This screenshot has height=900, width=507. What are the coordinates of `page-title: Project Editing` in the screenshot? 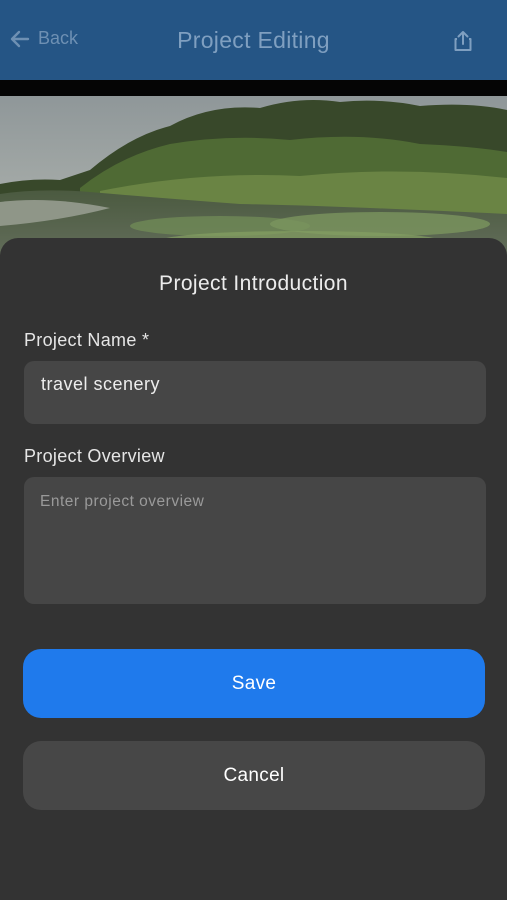 It's located at (253, 39).